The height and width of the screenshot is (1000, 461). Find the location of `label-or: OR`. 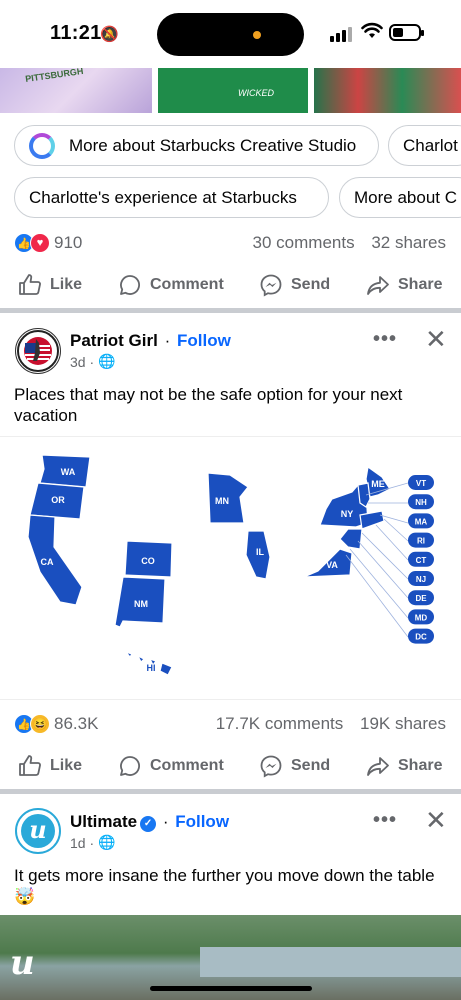

label-or: OR is located at coordinates (58, 500).